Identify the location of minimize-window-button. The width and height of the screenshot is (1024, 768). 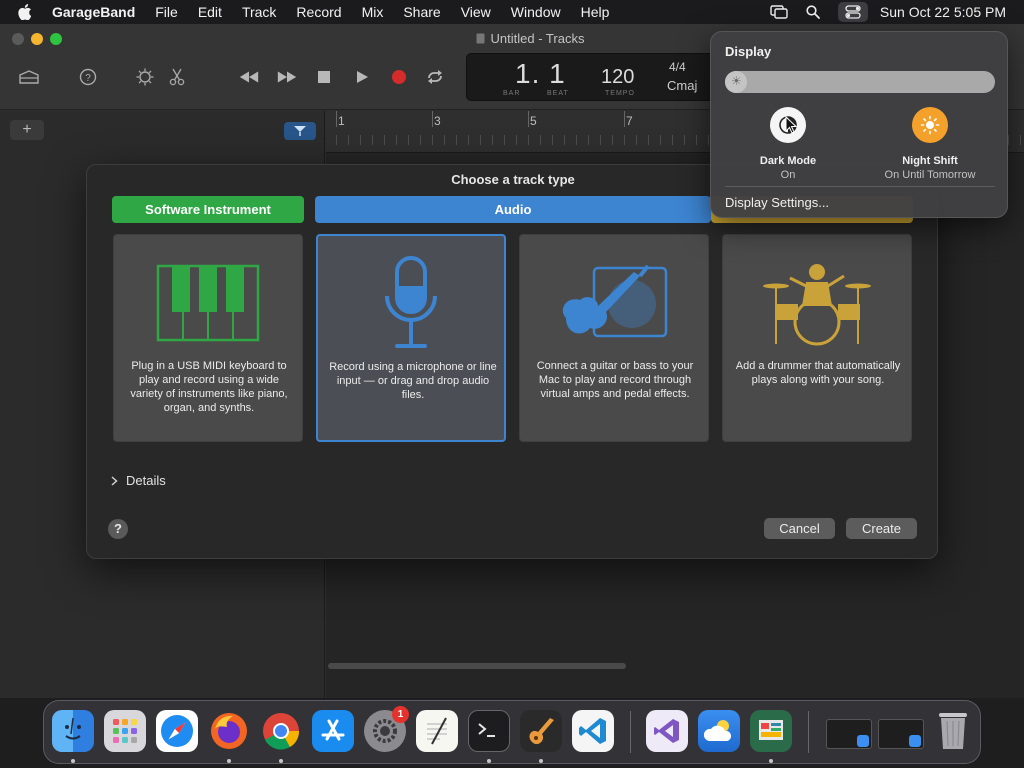
(37, 39).